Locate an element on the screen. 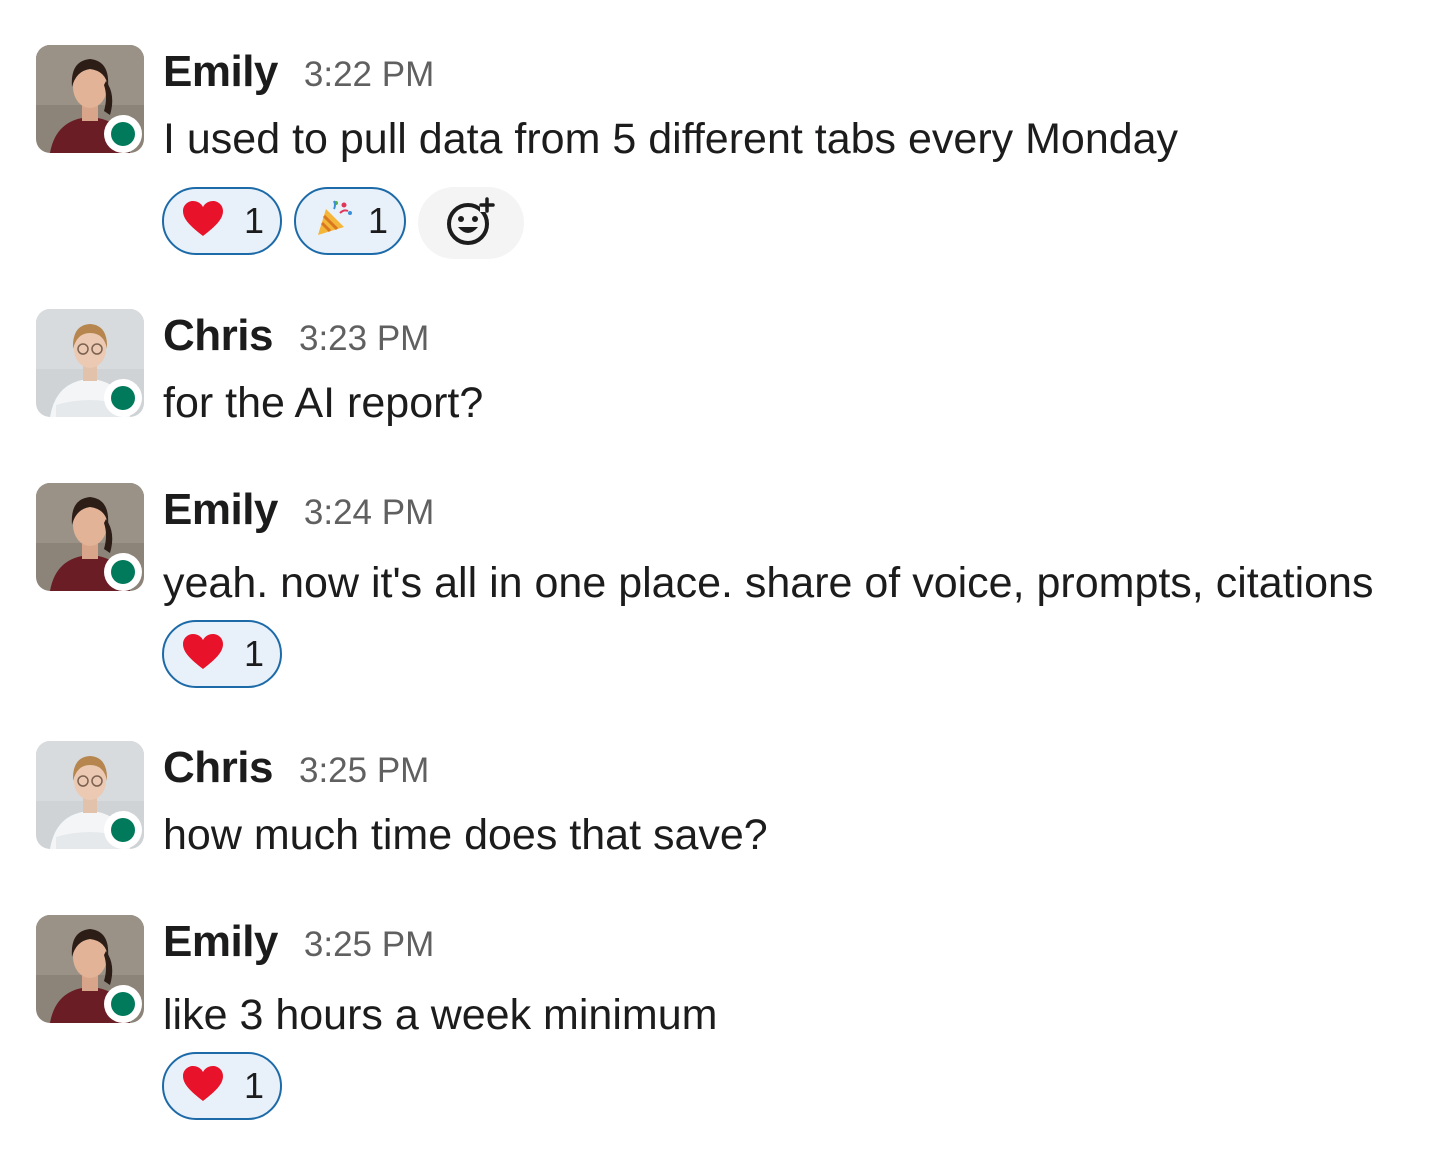 Image resolution: width=1452 pixels, height=1158 pixels. message-header: Chris 3:23 PM is located at coordinates (296, 341).